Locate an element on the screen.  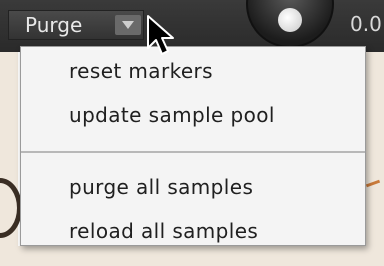
menu-item-purge-all-samples: purge all samples is located at coordinates (161, 187).